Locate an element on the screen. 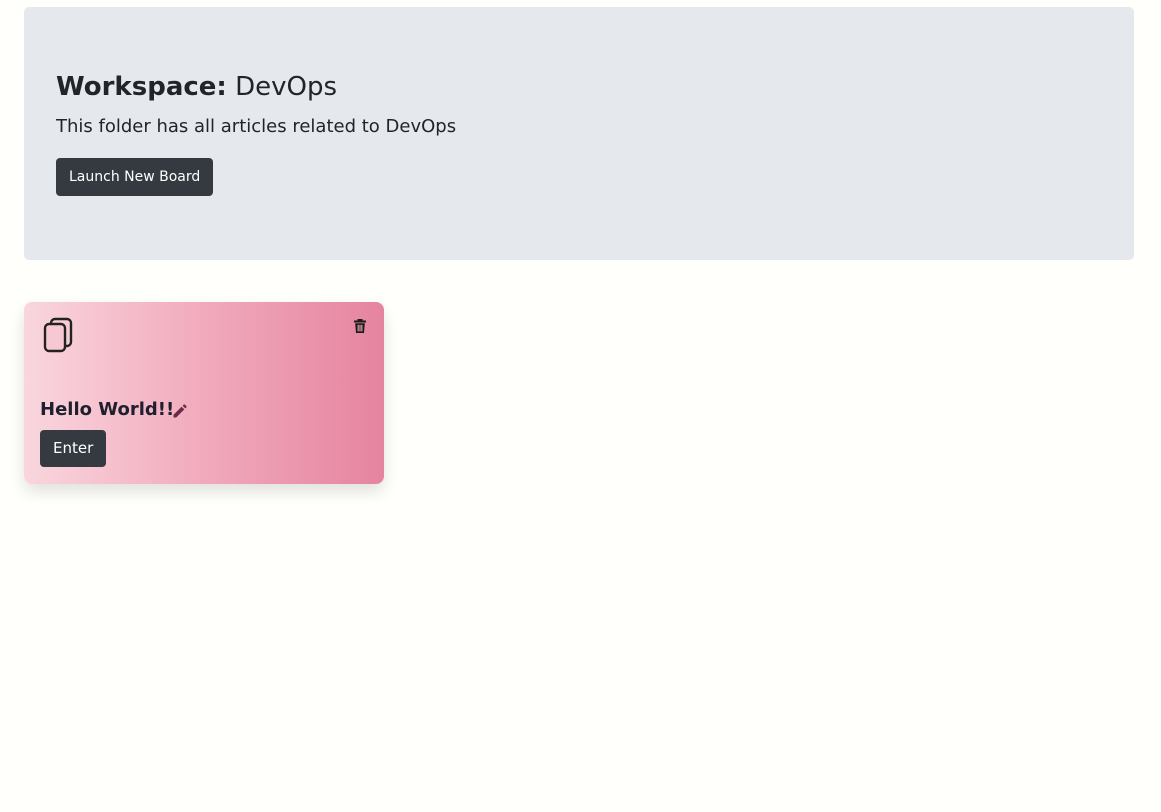 This screenshot has height=812, width=1161. pencil-icon is located at coordinates (179, 411).